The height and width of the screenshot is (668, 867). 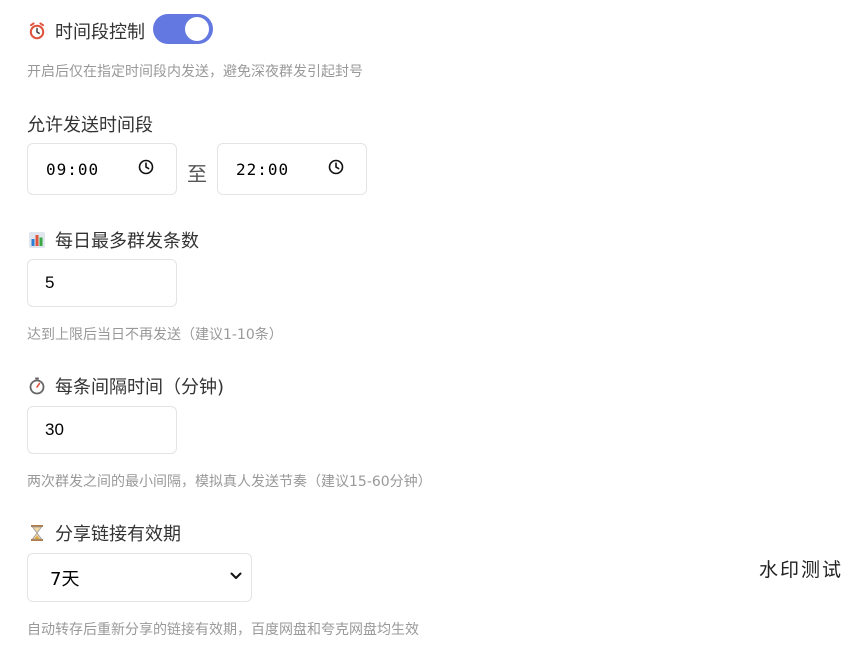 I want to click on interval-value: 30, so click(x=54, y=429).